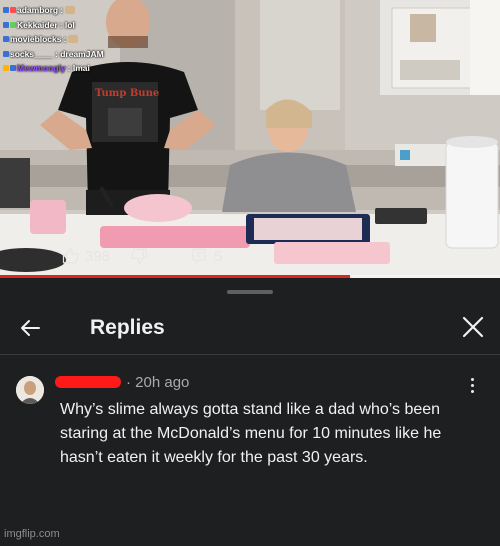  I want to click on header-divider, so click(250, 354).